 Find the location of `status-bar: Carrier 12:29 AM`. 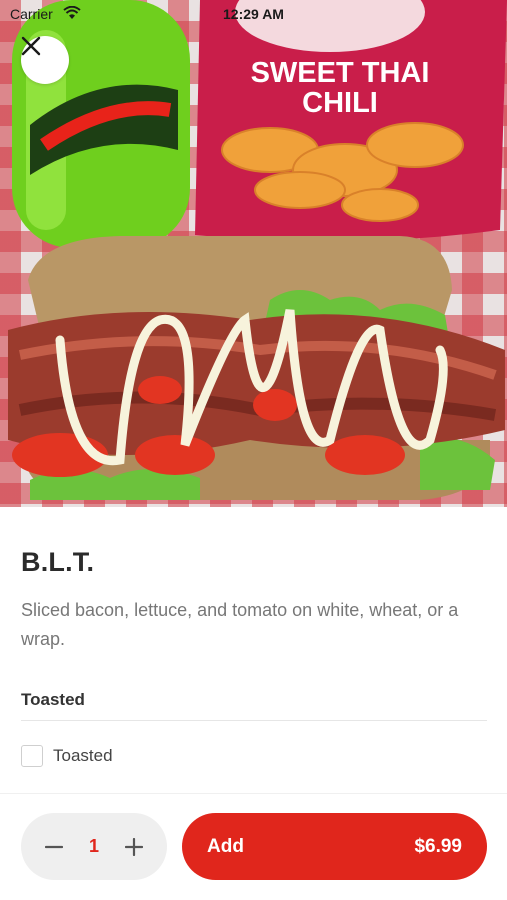

status-bar: Carrier 12:29 AM is located at coordinates (253, 14).